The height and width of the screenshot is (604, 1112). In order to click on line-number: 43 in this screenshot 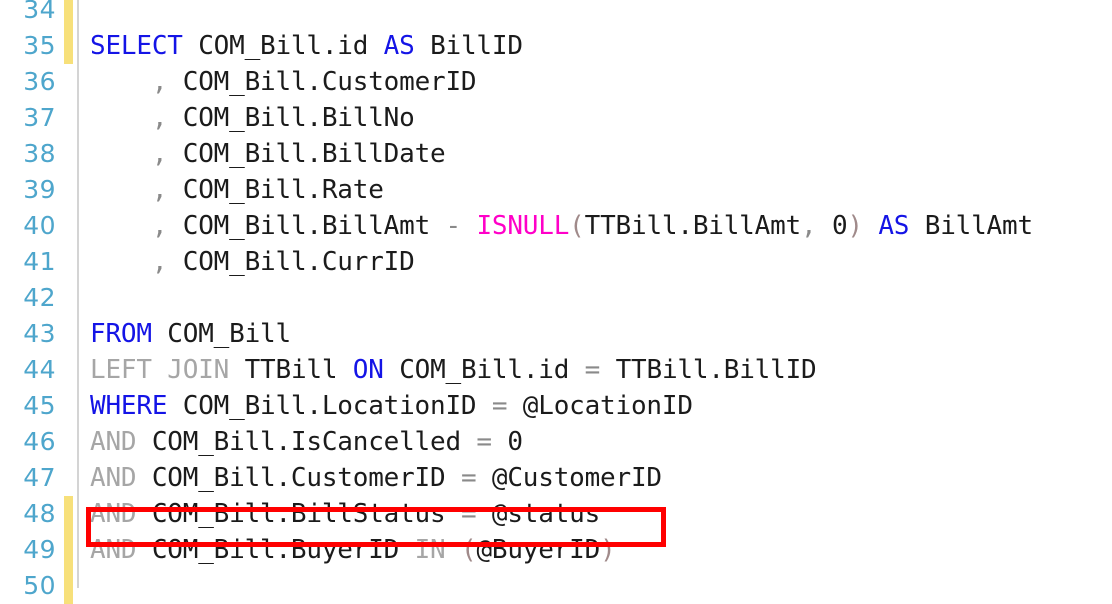, I will do `click(39, 333)`.